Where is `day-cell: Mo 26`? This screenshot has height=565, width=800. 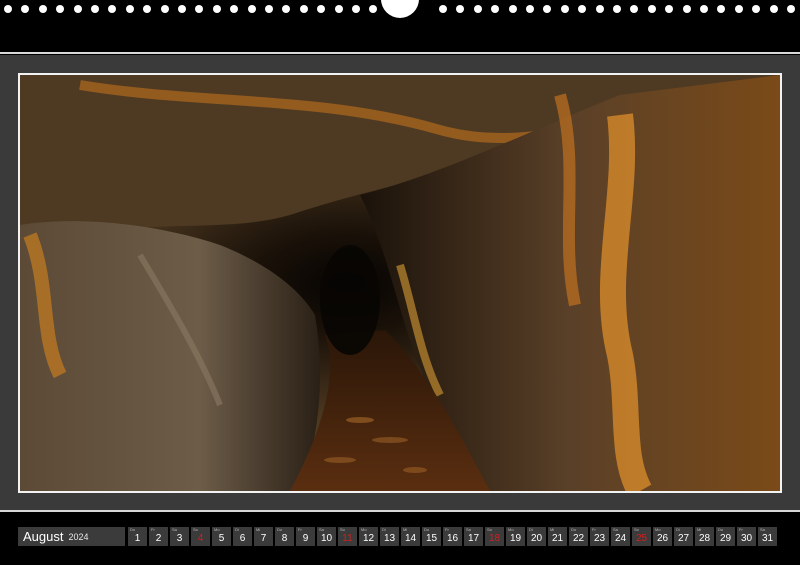 day-cell: Mo 26 is located at coordinates (662, 536).